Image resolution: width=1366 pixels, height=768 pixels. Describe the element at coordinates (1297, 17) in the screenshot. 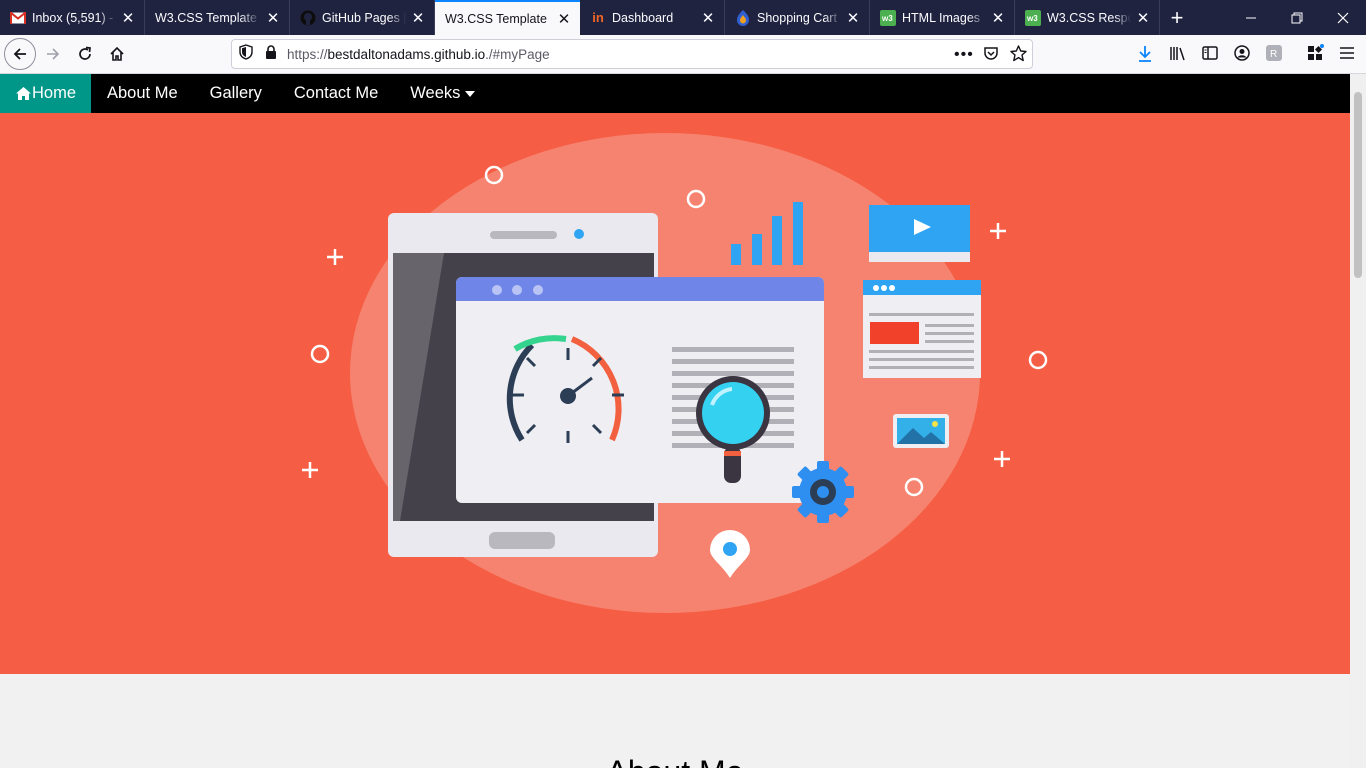

I see `restore-window-button` at that location.